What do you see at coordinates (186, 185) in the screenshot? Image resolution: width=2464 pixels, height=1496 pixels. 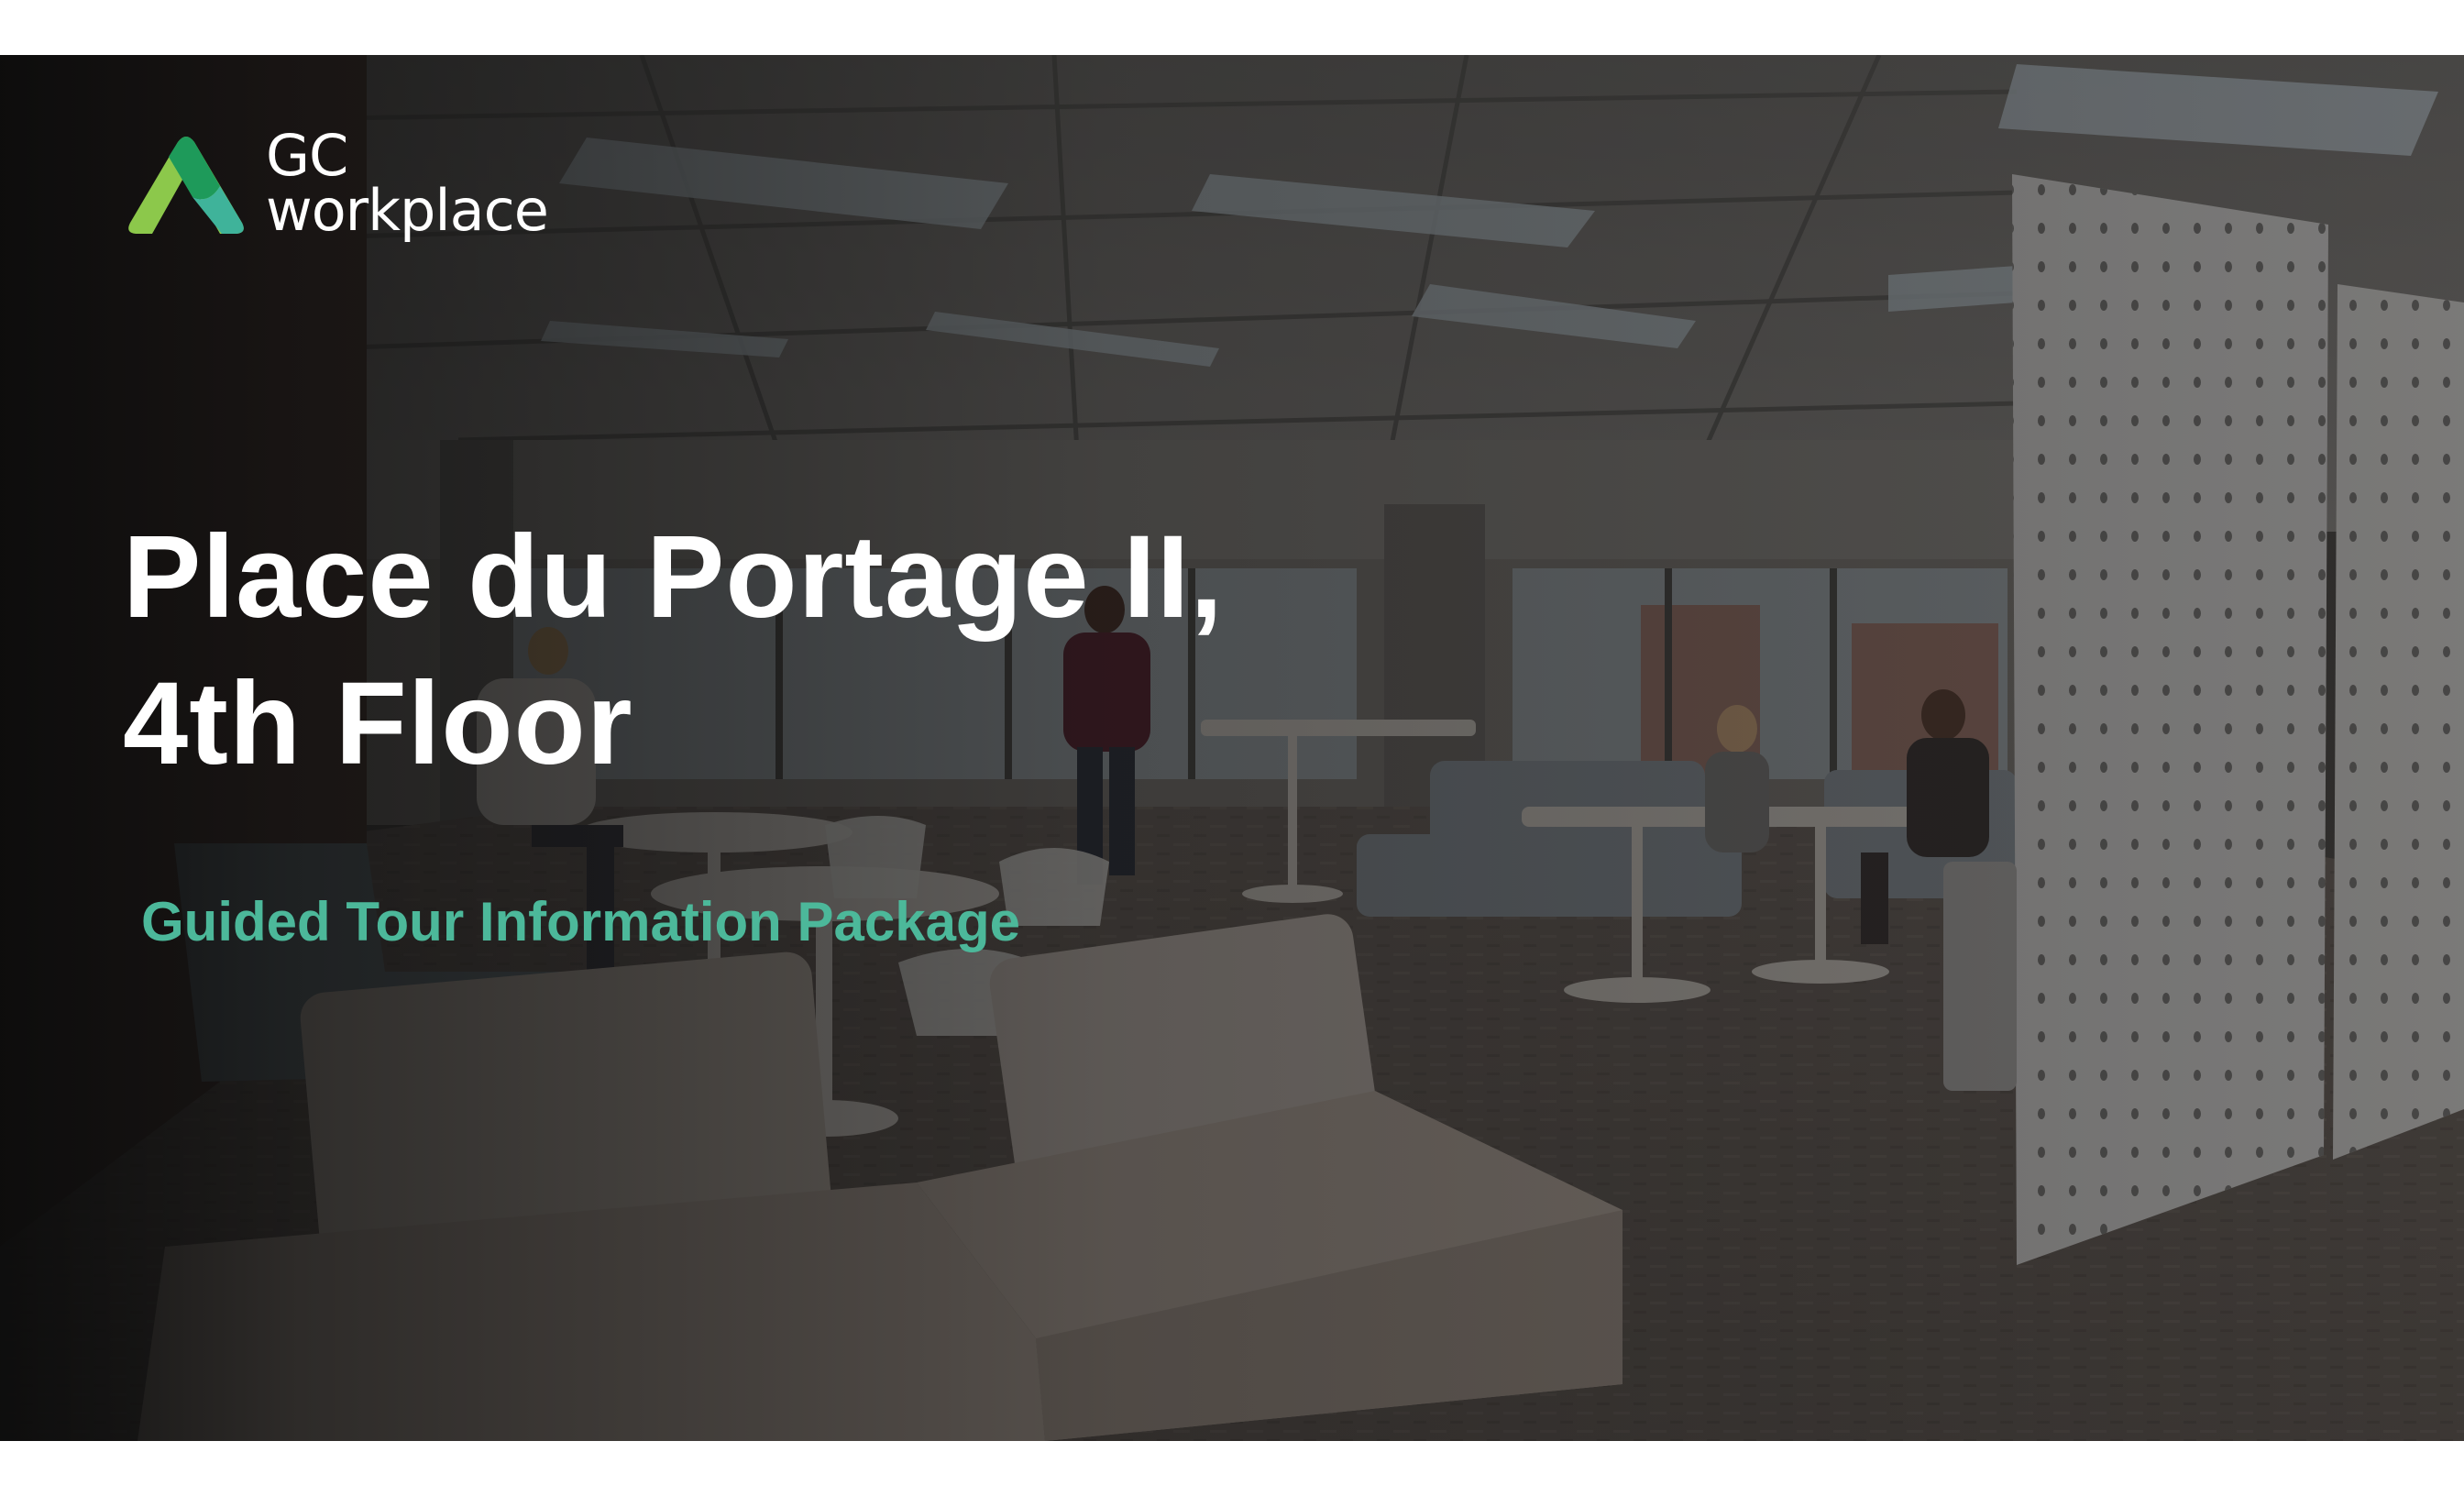 I see `gc-workplace-logo-icon` at bounding box center [186, 185].